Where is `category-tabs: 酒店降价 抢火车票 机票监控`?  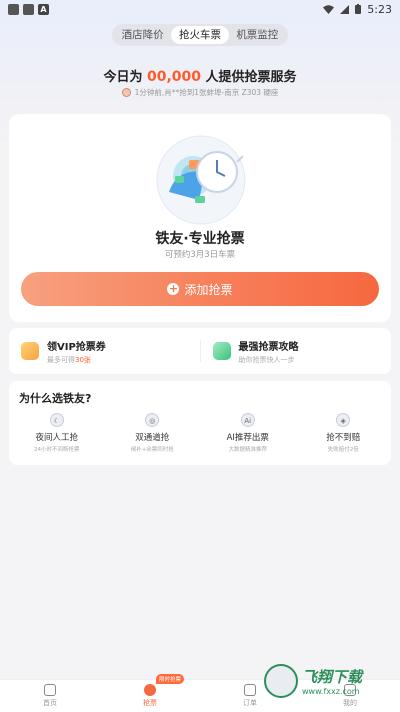 category-tabs: 酒店降价 抢火车票 机票监控 is located at coordinates (200, 35).